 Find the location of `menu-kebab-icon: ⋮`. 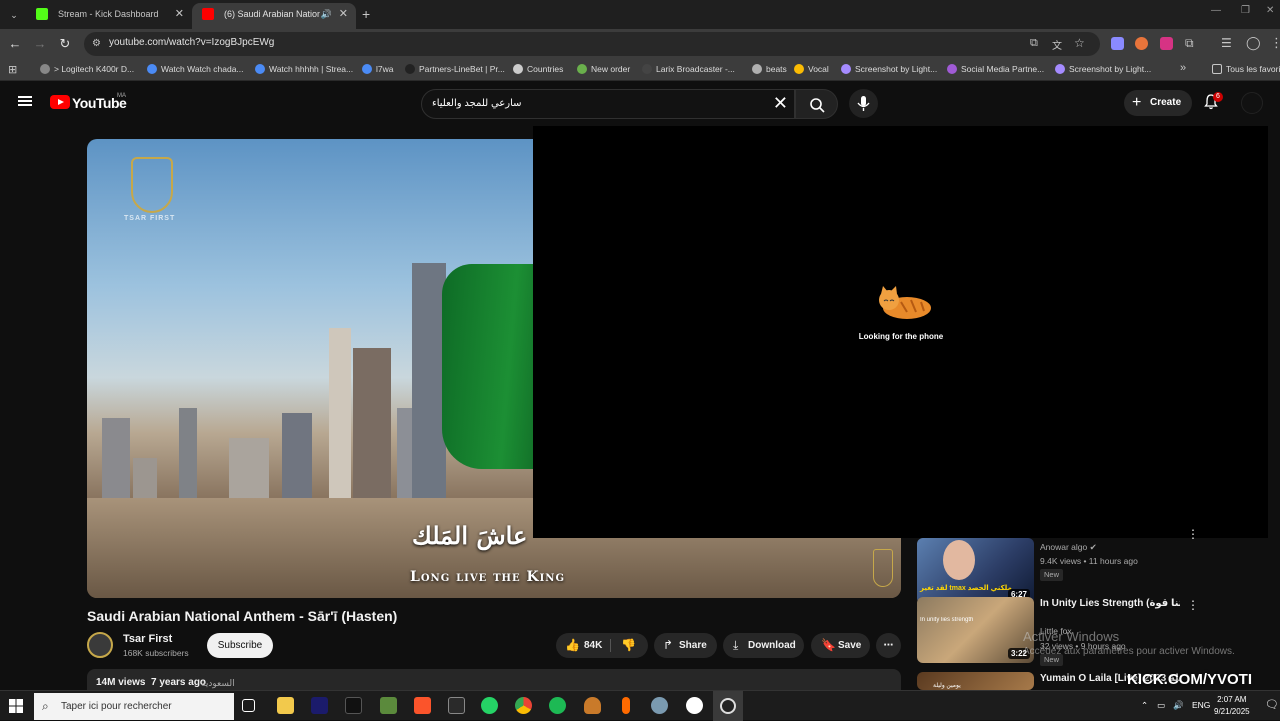

menu-kebab-icon: ⋮ is located at coordinates (1275, 43).